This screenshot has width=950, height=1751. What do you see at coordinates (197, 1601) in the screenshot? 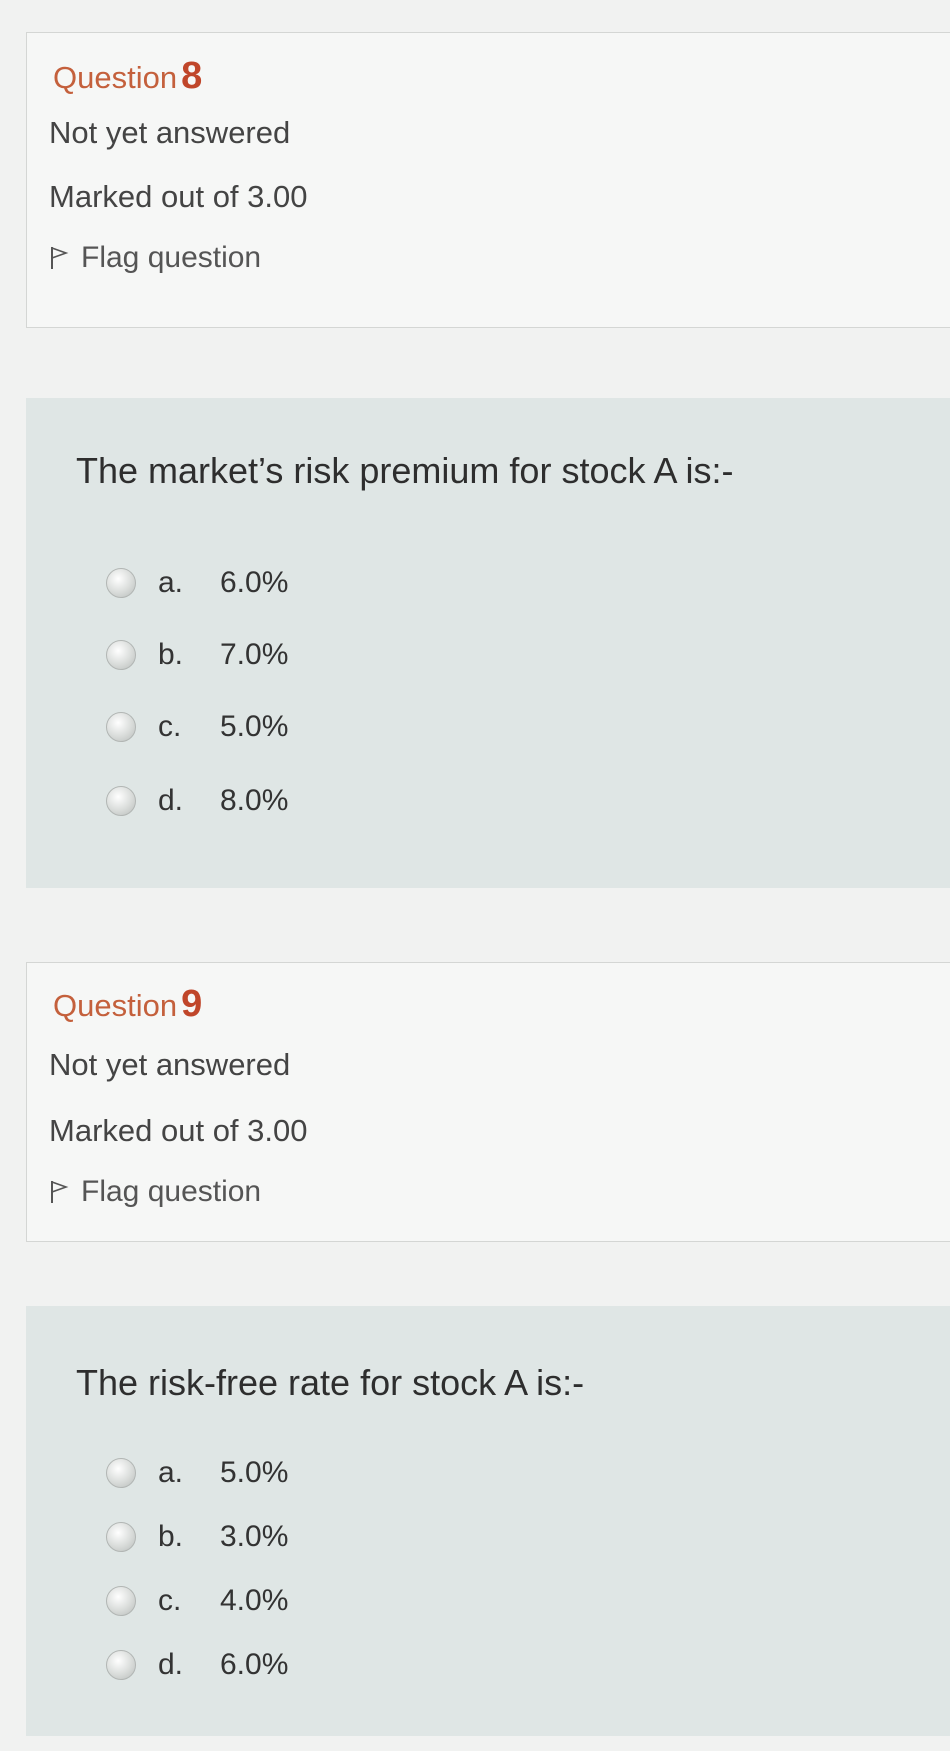
I see `option-c: c. 4.0%` at bounding box center [197, 1601].